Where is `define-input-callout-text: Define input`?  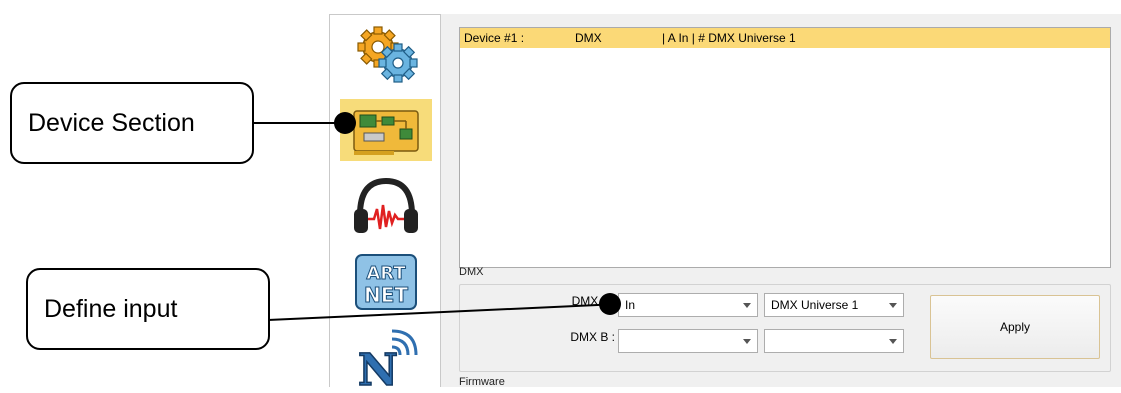 define-input-callout-text: Define input is located at coordinates (111, 308).